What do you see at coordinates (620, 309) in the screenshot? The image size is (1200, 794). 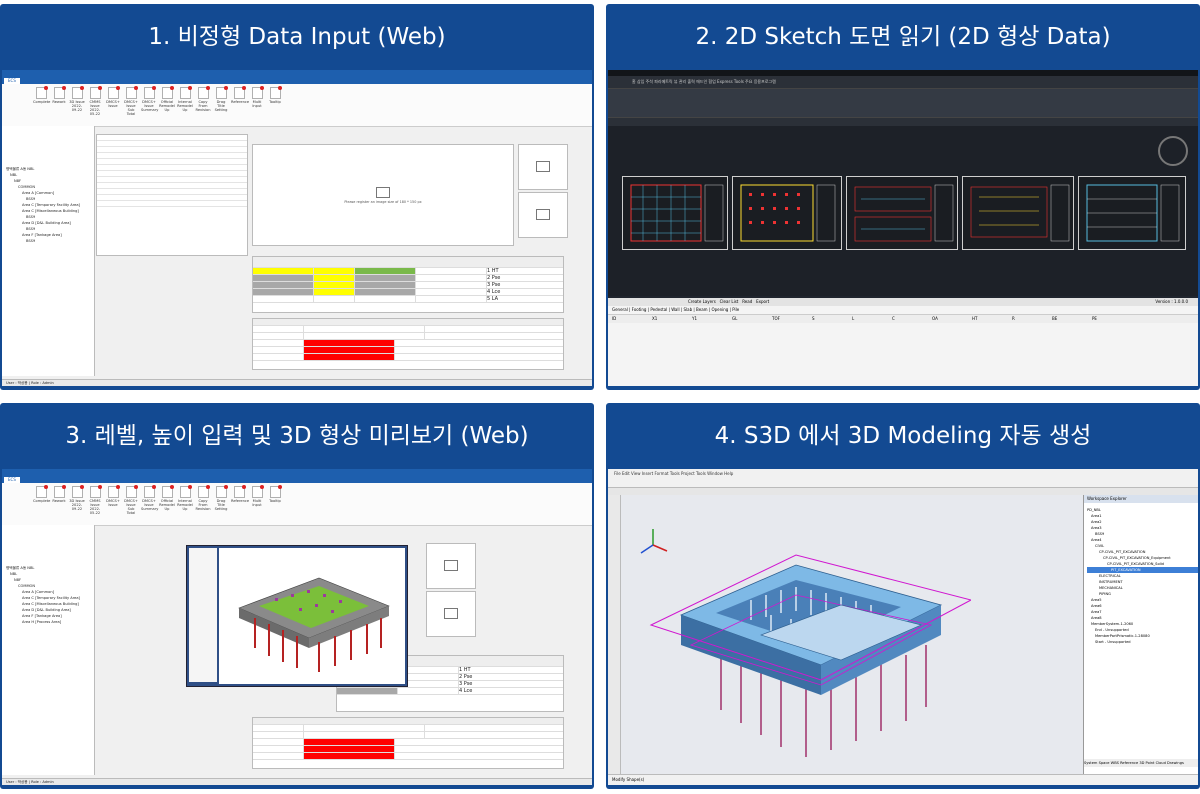 I see `tab-general: General` at bounding box center [620, 309].